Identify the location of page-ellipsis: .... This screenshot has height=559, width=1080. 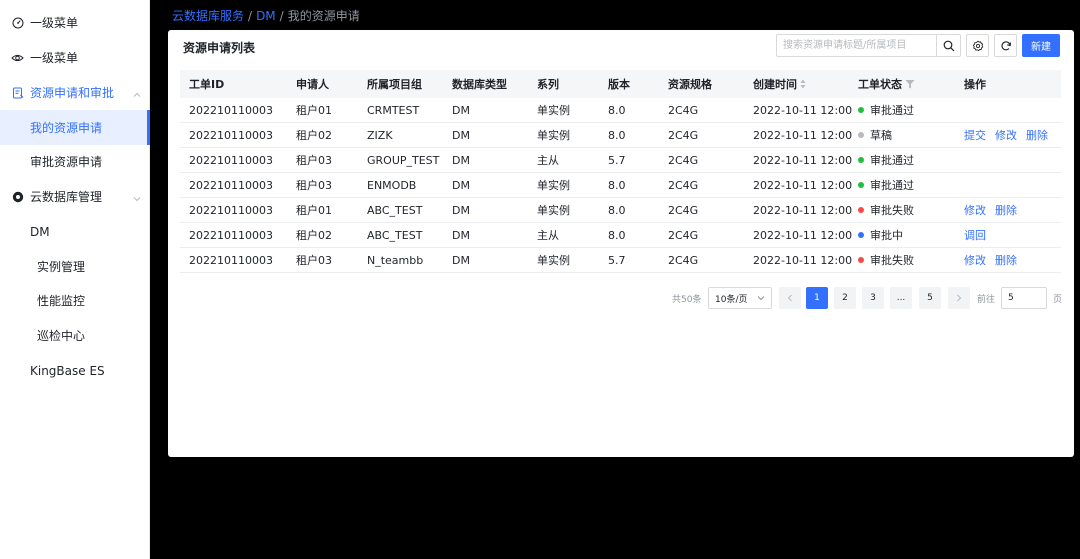
(901, 298).